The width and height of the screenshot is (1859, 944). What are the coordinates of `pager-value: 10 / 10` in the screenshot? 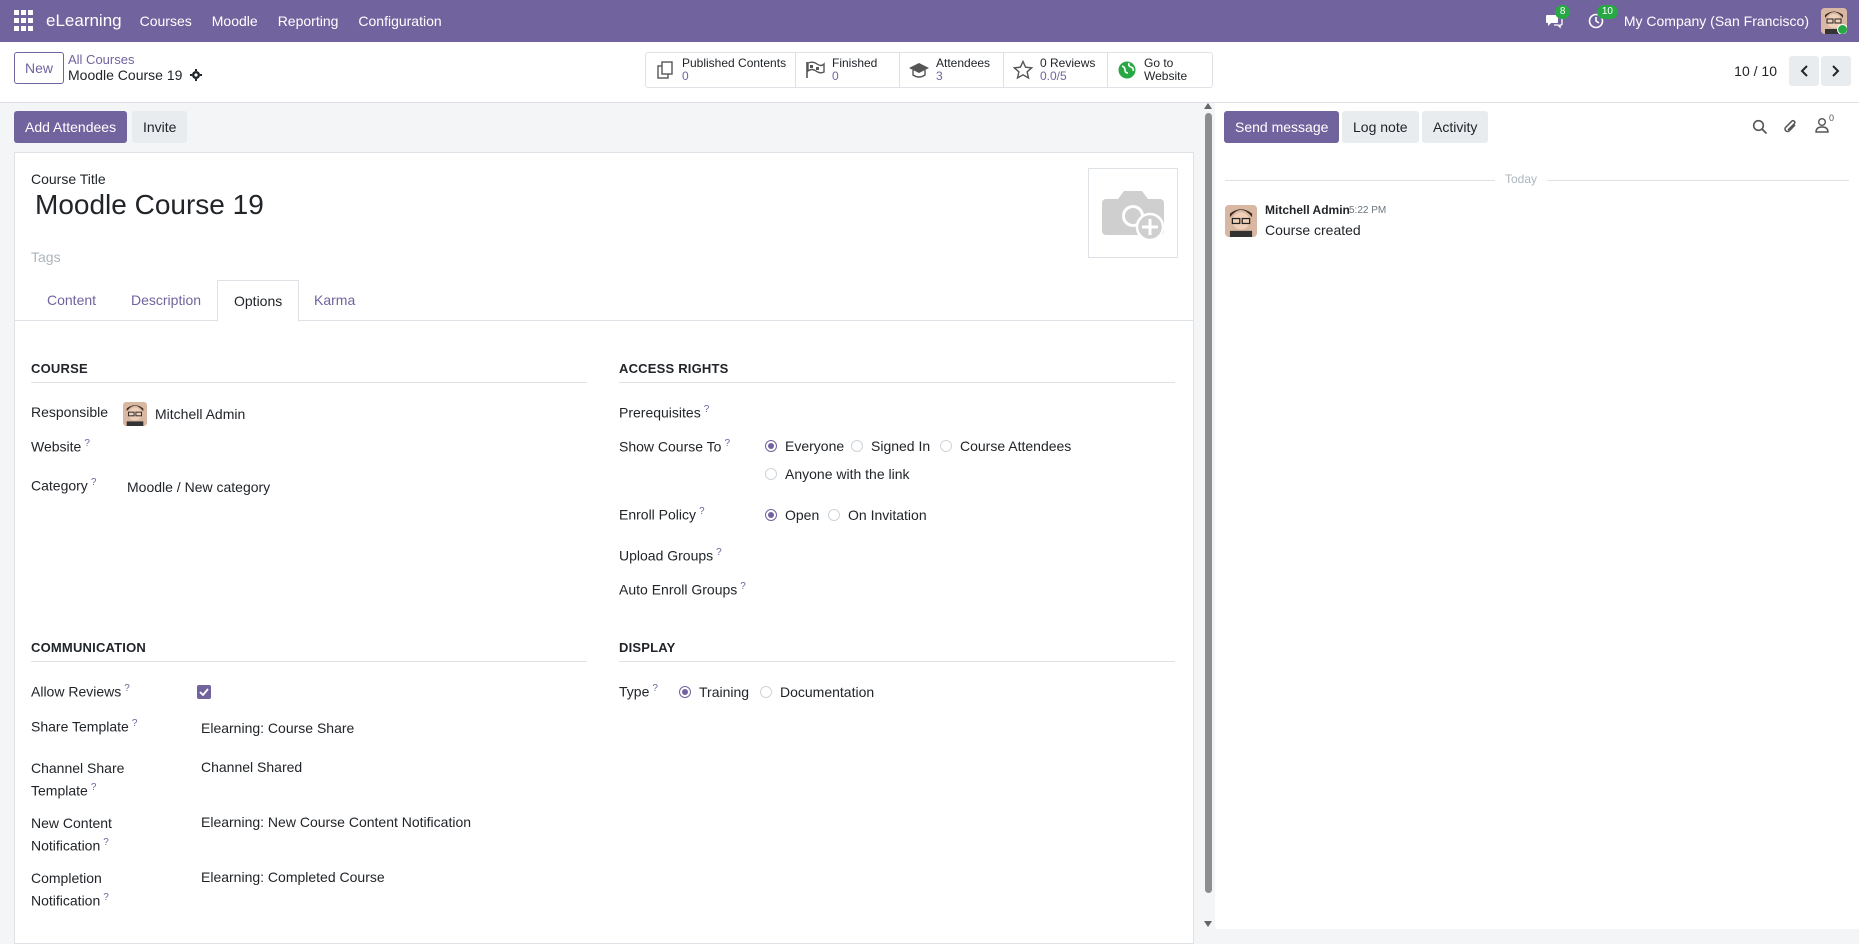 It's located at (1755, 71).